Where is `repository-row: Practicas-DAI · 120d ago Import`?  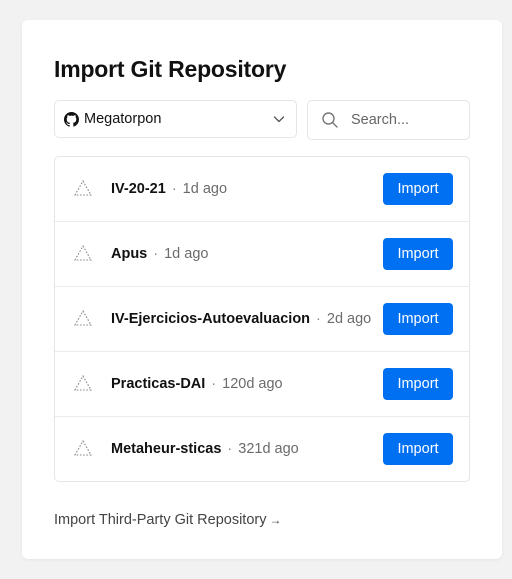
repository-row: Practicas-DAI · 120d ago Import is located at coordinates (262, 384).